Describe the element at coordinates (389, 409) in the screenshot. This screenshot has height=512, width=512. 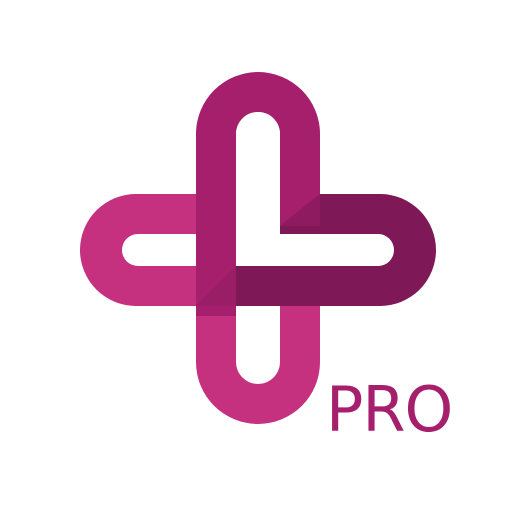
I see `pro-badge-label: PRO` at that location.